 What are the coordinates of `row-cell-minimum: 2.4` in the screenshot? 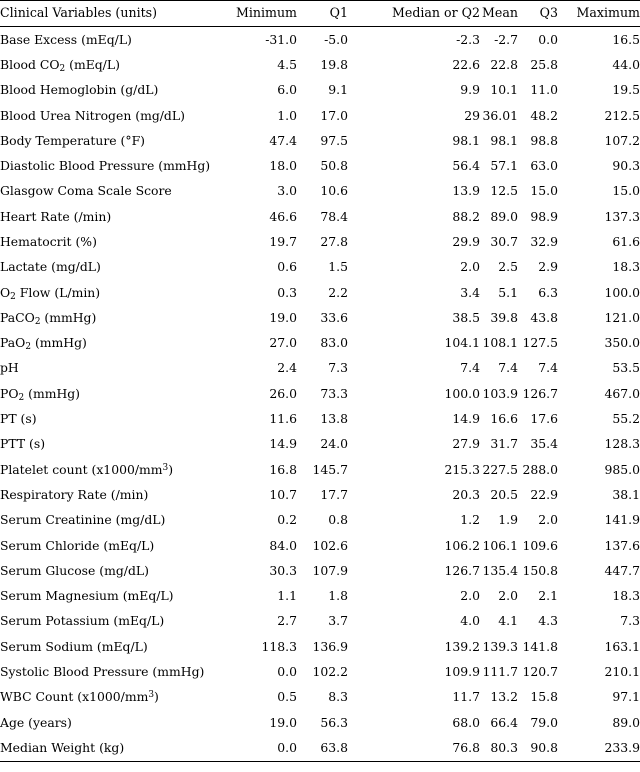 It's located at (287, 368).